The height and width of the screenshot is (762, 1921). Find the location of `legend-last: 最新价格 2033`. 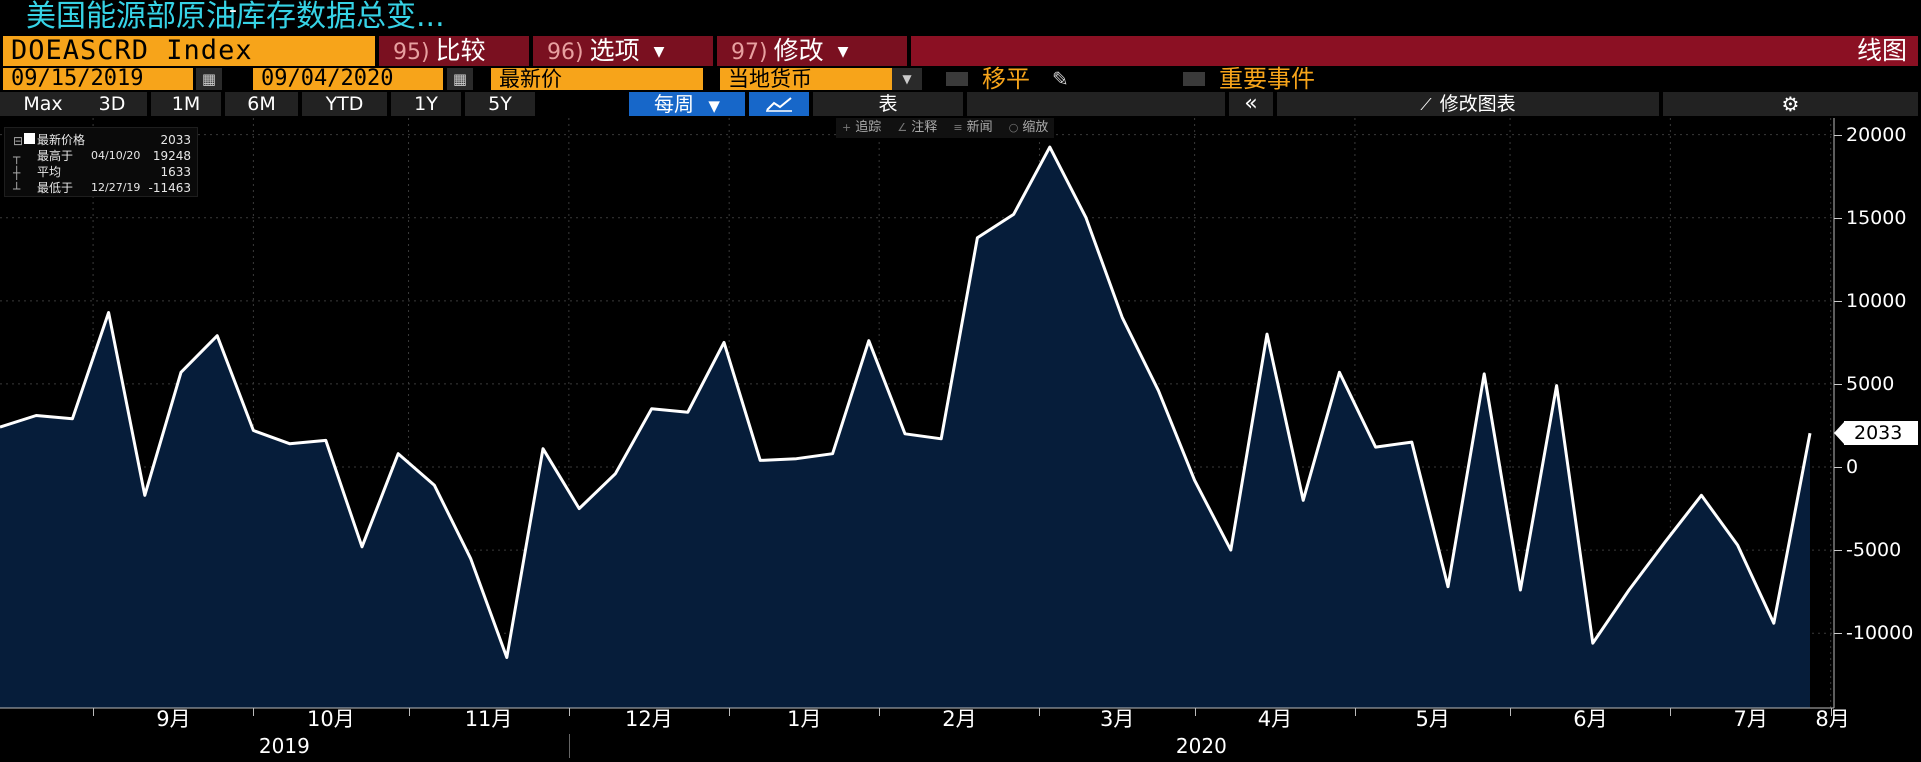

legend-last: 最新价格 2033 is located at coordinates (117, 140).